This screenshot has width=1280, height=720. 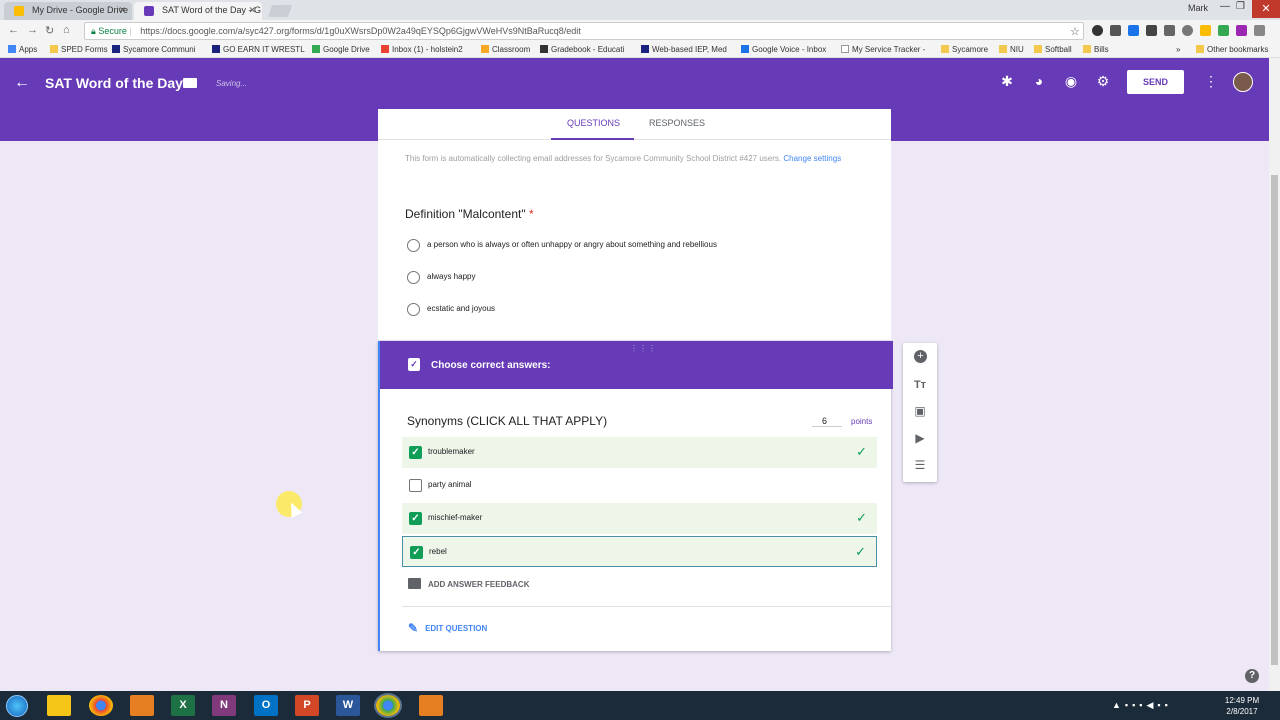 What do you see at coordinates (1211, 82) in the screenshot?
I see `more-vert-icon: ⋮` at bounding box center [1211, 82].